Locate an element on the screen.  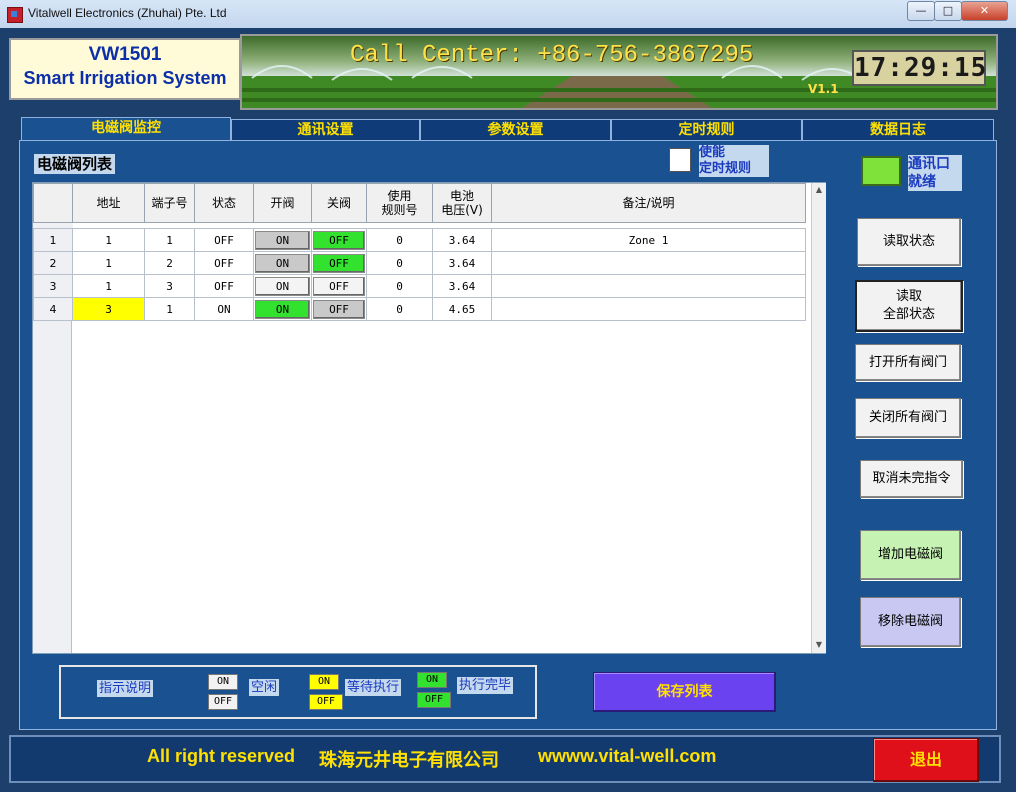
column-header-close: 关阀 is located at coordinates (339, 203).